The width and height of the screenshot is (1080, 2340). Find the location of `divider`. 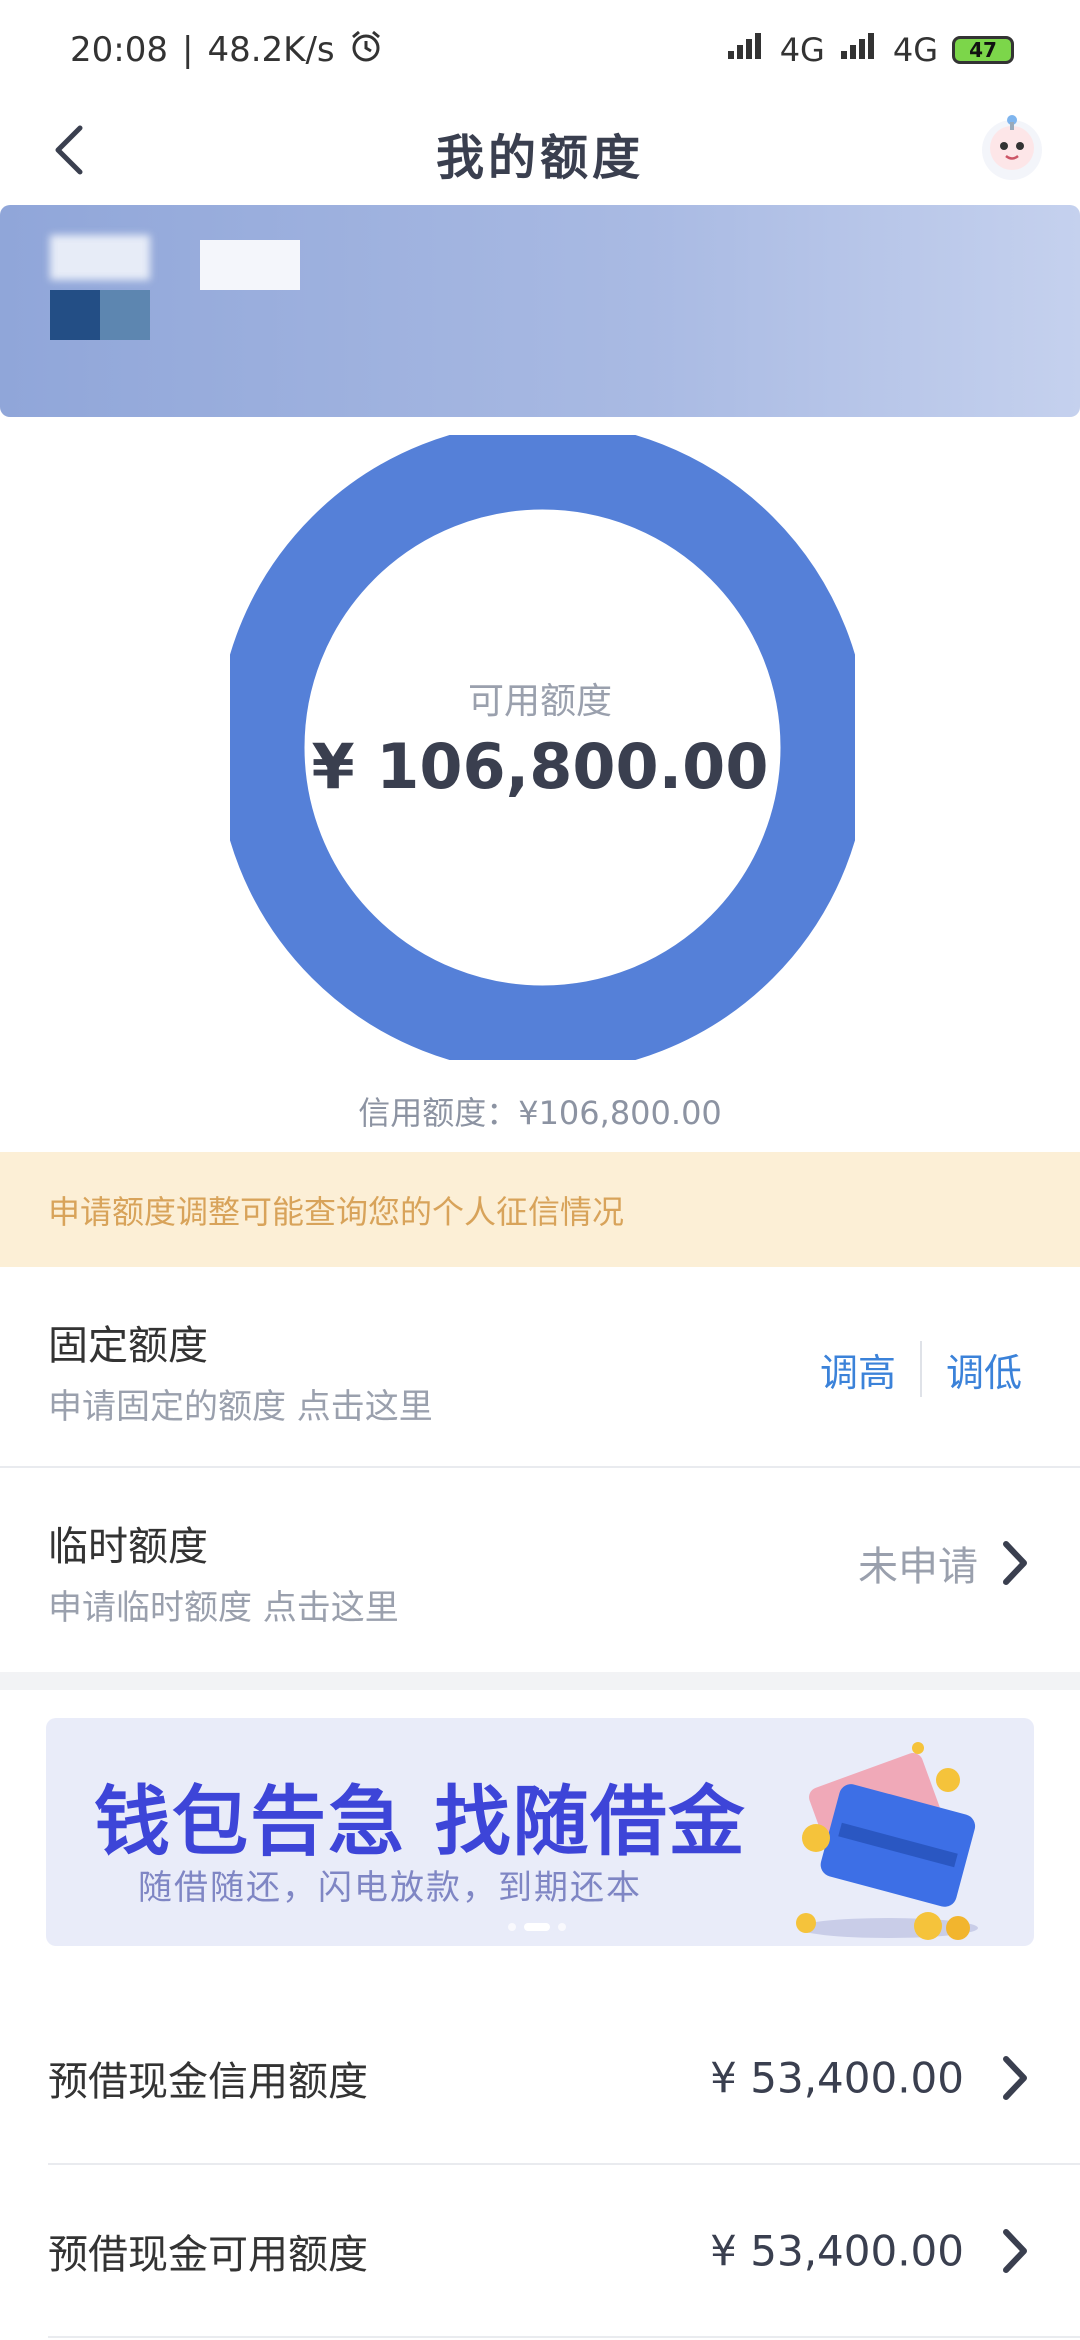

divider is located at coordinates (564, 2337).